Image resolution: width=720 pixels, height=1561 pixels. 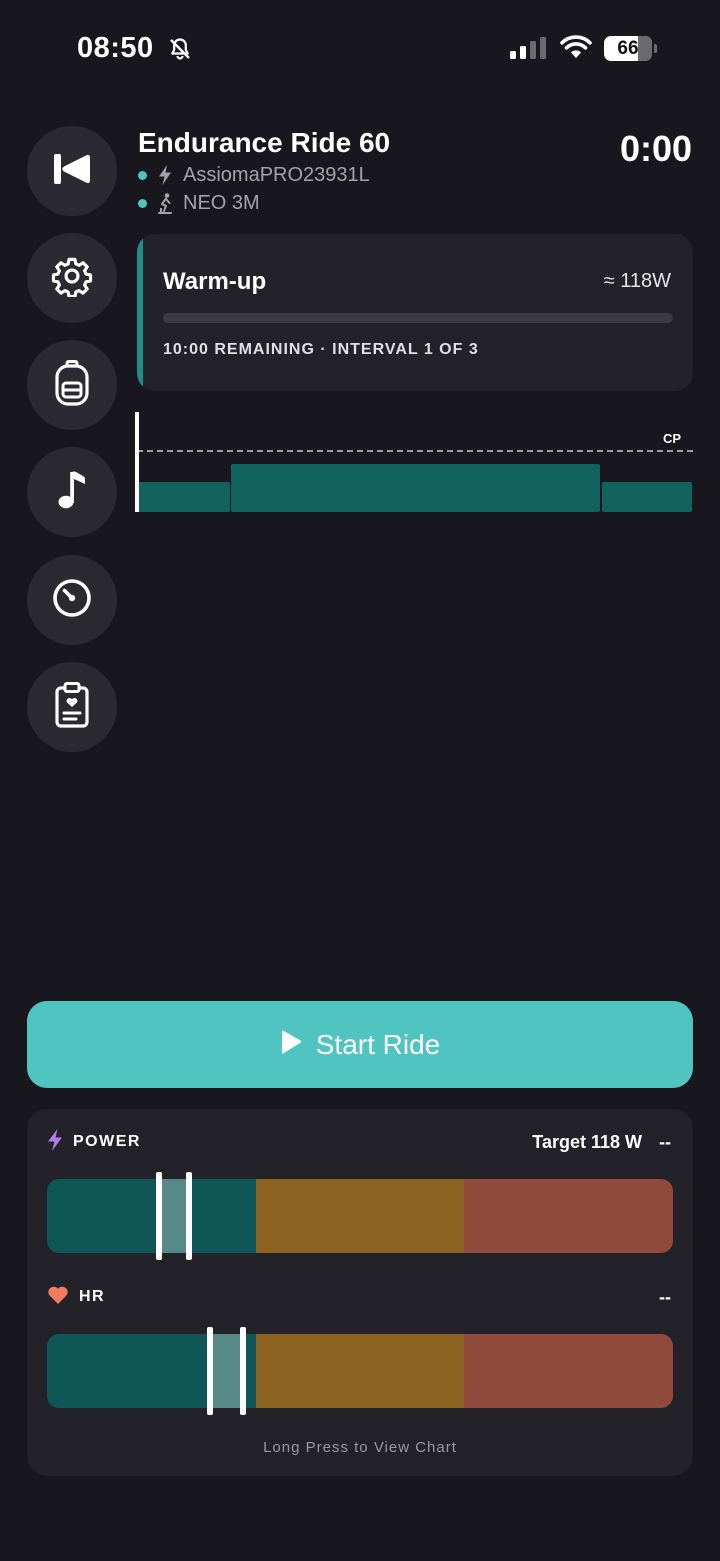 I want to click on start-ride-label: Start Ride, so click(x=378, y=1044).